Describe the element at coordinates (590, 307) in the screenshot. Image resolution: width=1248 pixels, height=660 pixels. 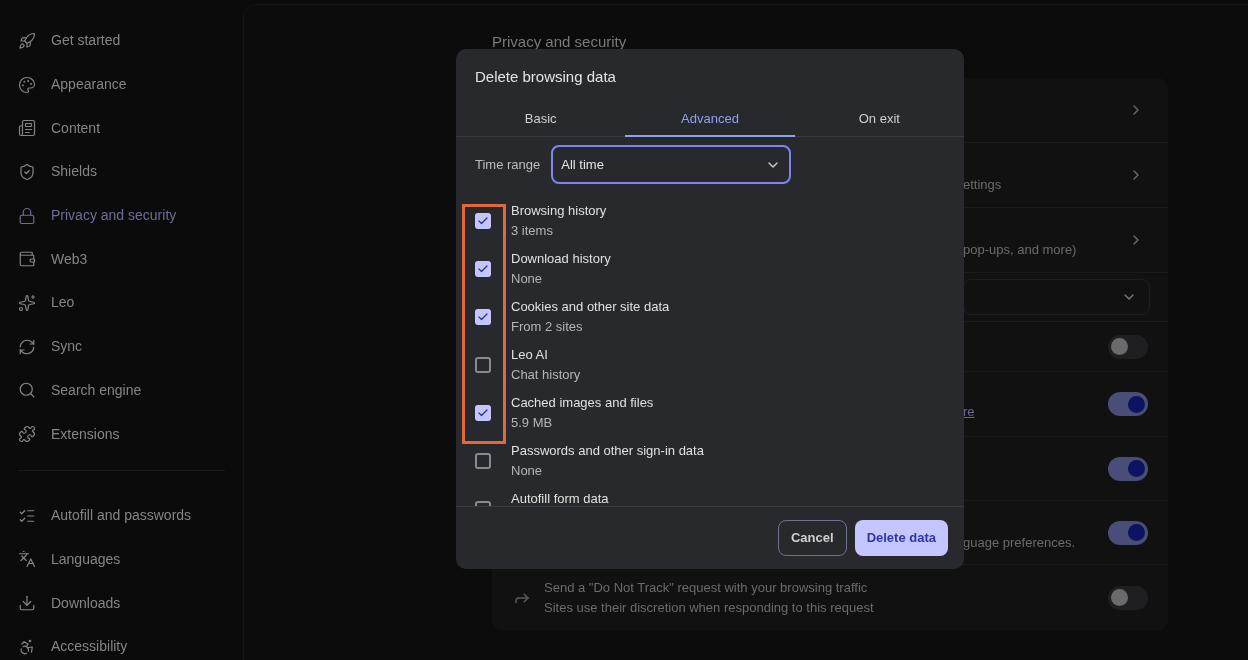
I see `option-label: Cookies and other site data` at that location.